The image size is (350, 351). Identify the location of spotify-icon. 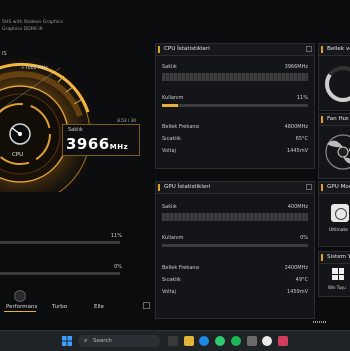
(236, 341).